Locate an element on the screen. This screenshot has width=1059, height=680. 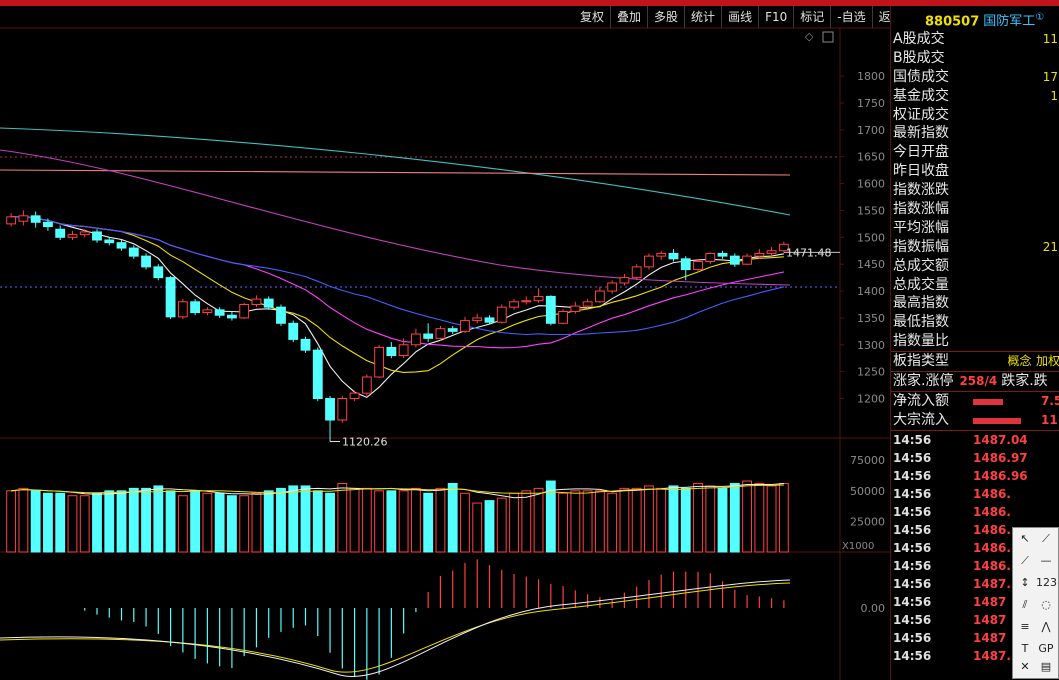
price-tick-label: 1500 is located at coordinates (871, 237).